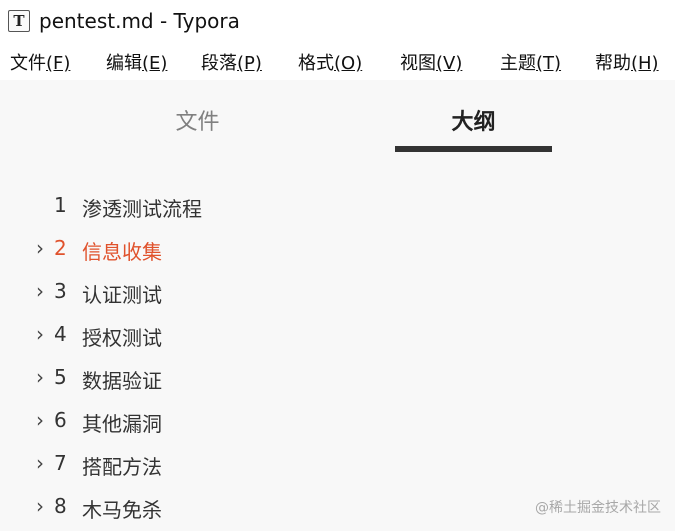  Describe the element at coordinates (19, 21) in the screenshot. I see `typora-app-icon: T` at that location.